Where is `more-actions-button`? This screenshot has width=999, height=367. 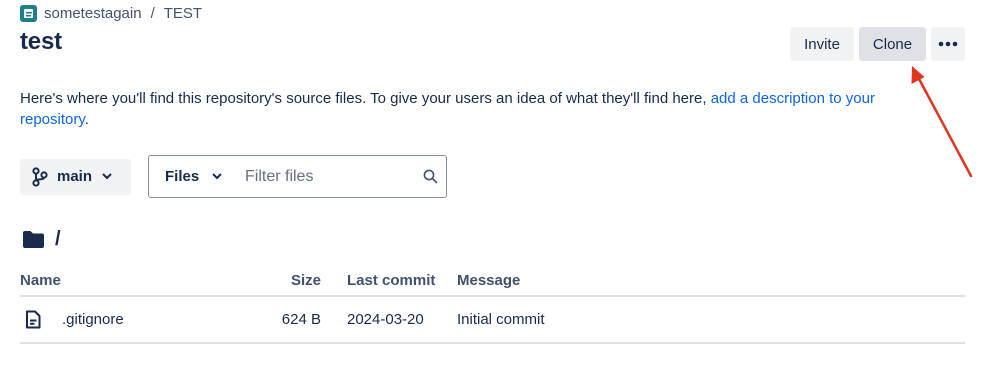
more-actions-button is located at coordinates (948, 44).